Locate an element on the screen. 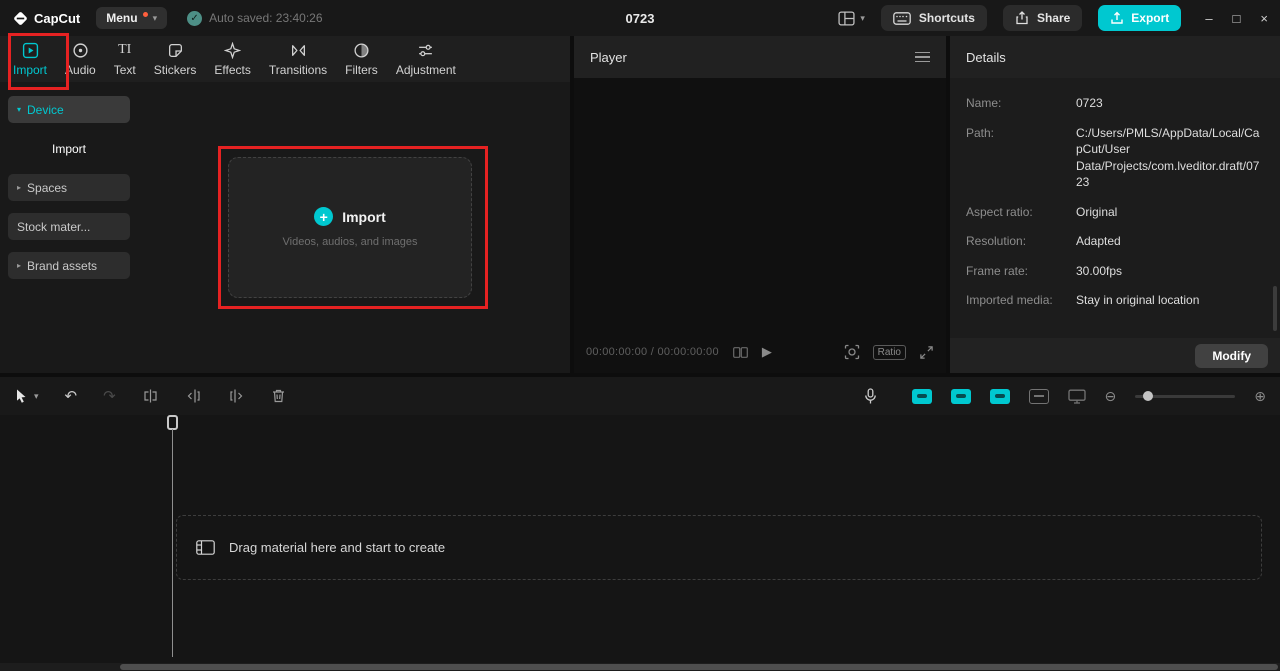 The width and height of the screenshot is (1280, 671). chevron-down-icon: ▾ is located at coordinates (862, 17).